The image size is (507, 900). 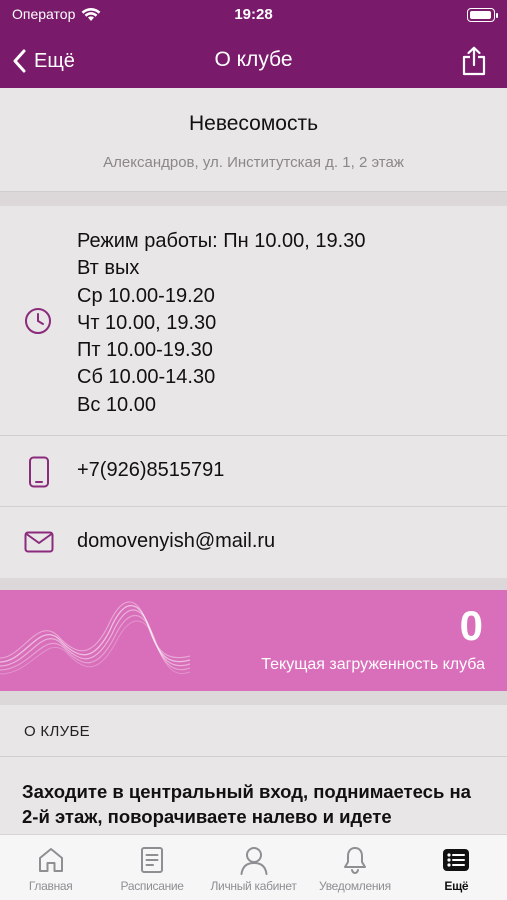 What do you see at coordinates (471, 625) in the screenshot?
I see `load-value: 0` at bounding box center [471, 625].